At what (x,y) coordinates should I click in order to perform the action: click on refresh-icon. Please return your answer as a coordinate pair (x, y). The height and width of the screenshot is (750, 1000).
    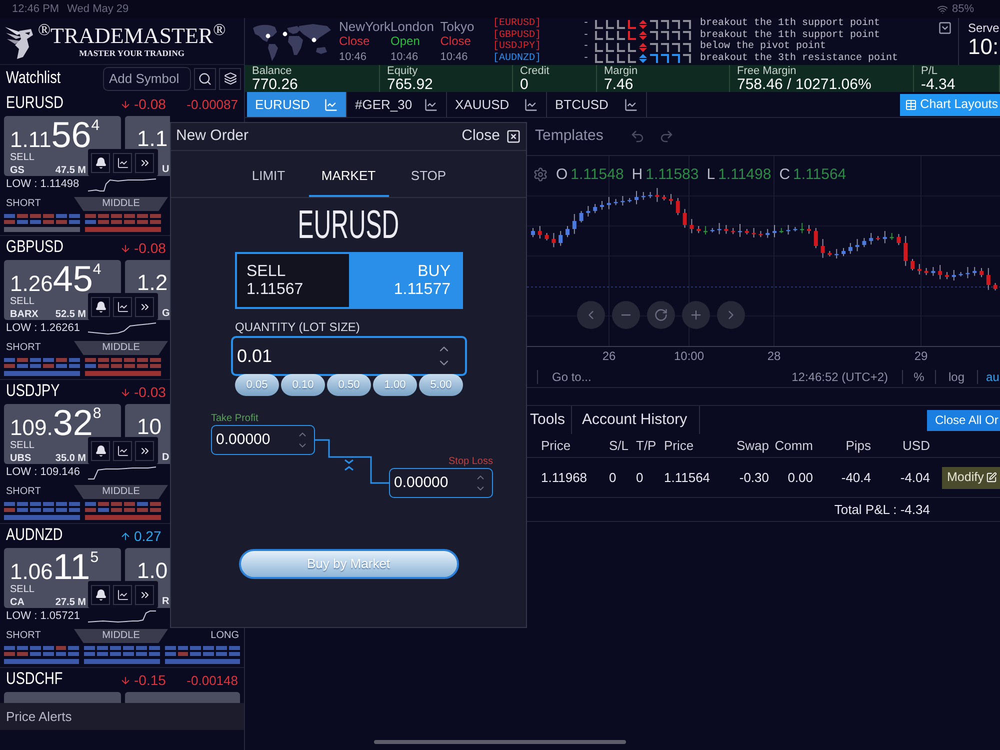
    Looking at the image, I should click on (661, 315).